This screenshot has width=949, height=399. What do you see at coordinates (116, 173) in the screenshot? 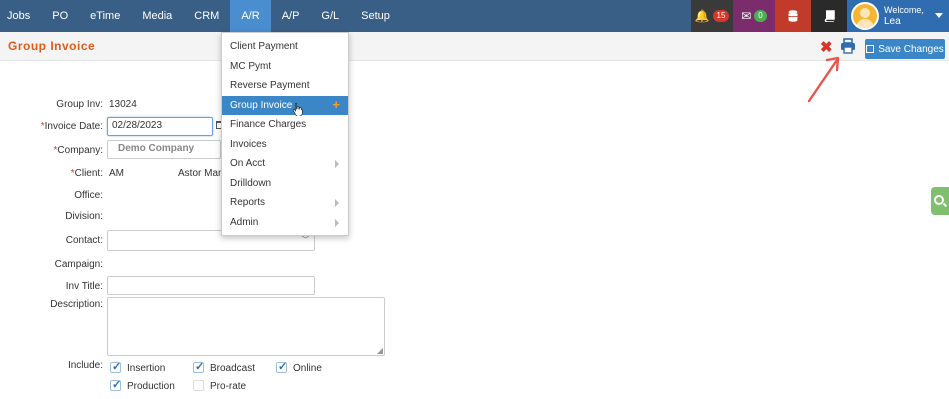
I see `client-code: AM` at bounding box center [116, 173].